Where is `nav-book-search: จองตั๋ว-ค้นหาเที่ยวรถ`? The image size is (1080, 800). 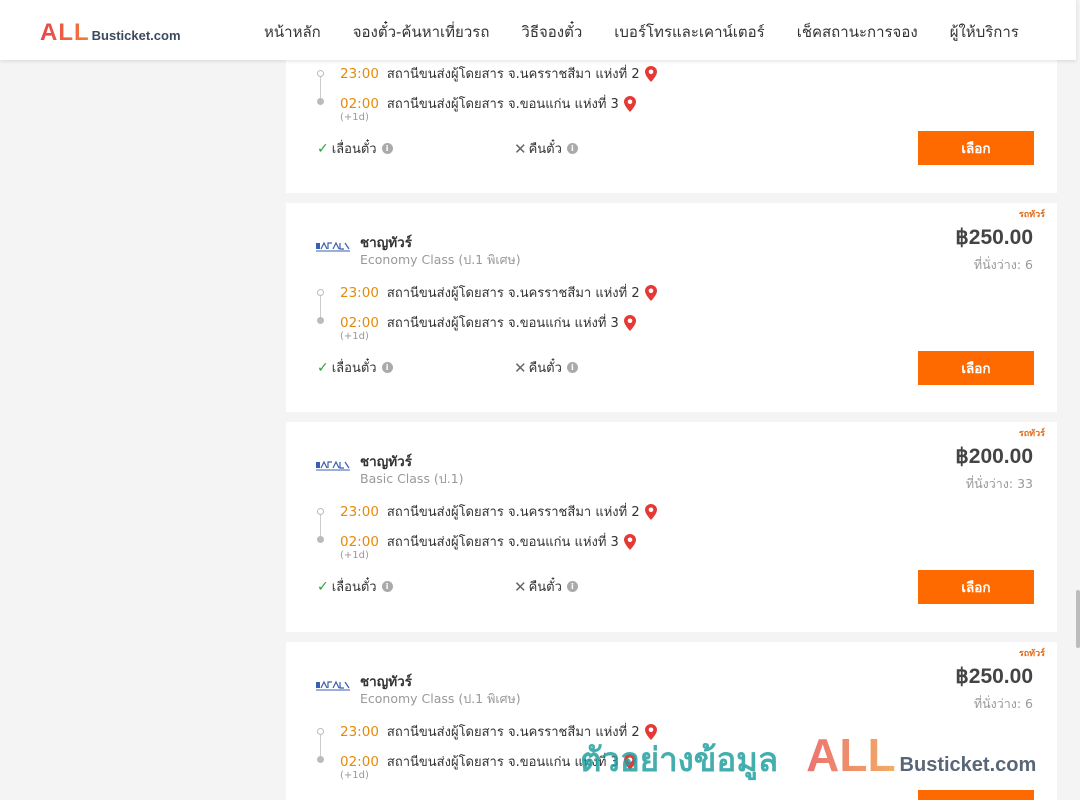 nav-book-search: จองตั๋ว-ค้นหาเที่ยวรถ is located at coordinates (421, 32).